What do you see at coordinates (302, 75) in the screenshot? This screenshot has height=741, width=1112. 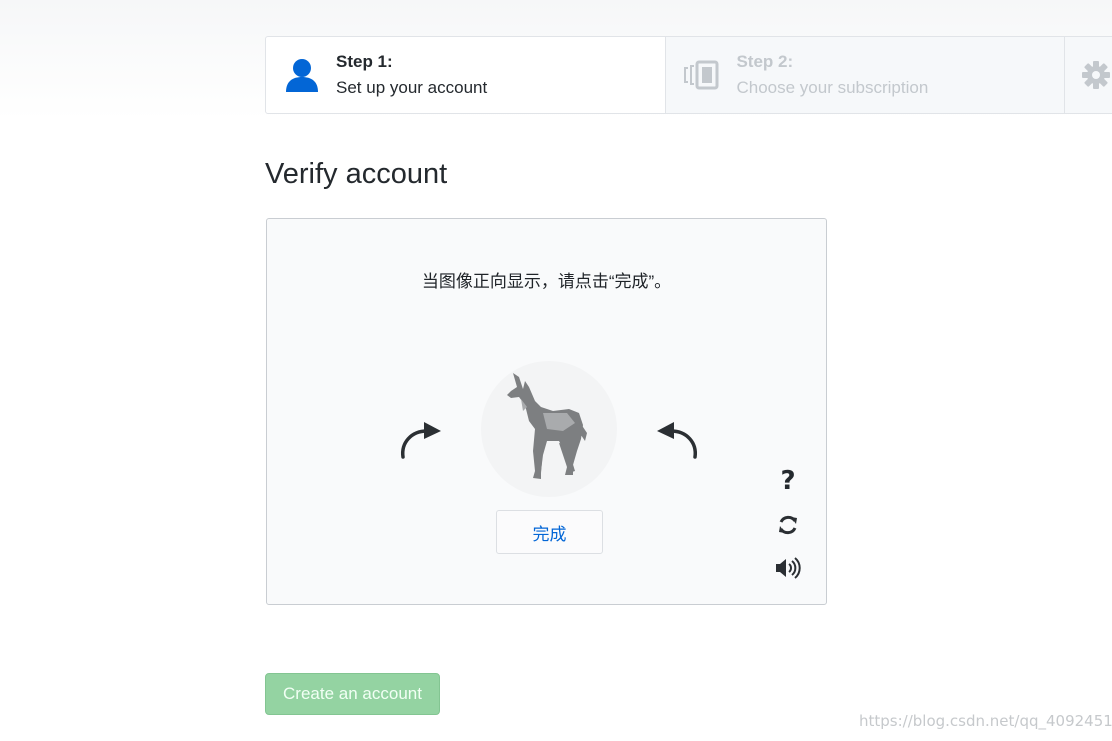 I see `person-icon` at bounding box center [302, 75].